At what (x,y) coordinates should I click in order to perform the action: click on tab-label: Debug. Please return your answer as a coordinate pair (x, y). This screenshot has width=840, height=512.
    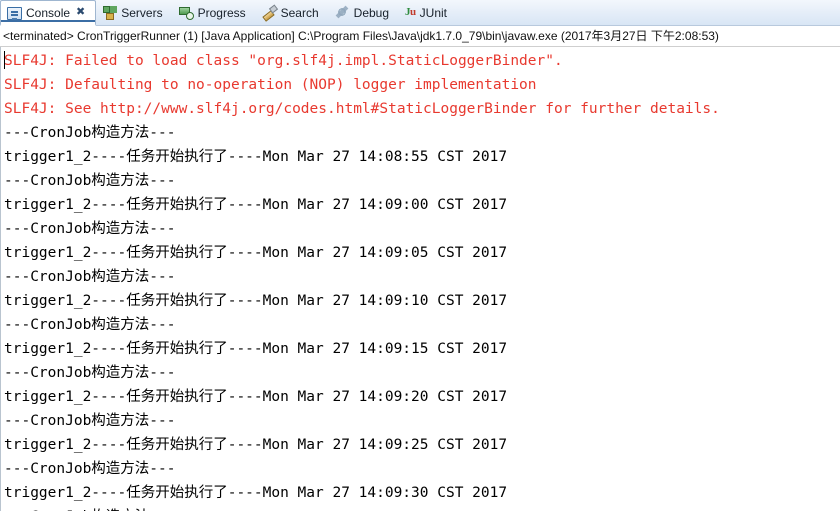
    Looking at the image, I should click on (371, 12).